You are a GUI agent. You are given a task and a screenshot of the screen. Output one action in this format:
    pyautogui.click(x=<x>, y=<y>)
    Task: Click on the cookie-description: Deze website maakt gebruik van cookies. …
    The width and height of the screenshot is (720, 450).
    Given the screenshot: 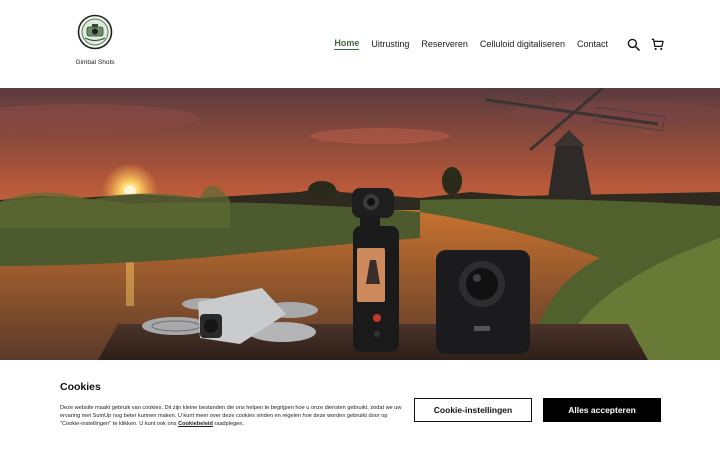 What is the action you would take?
    pyautogui.click(x=235, y=416)
    